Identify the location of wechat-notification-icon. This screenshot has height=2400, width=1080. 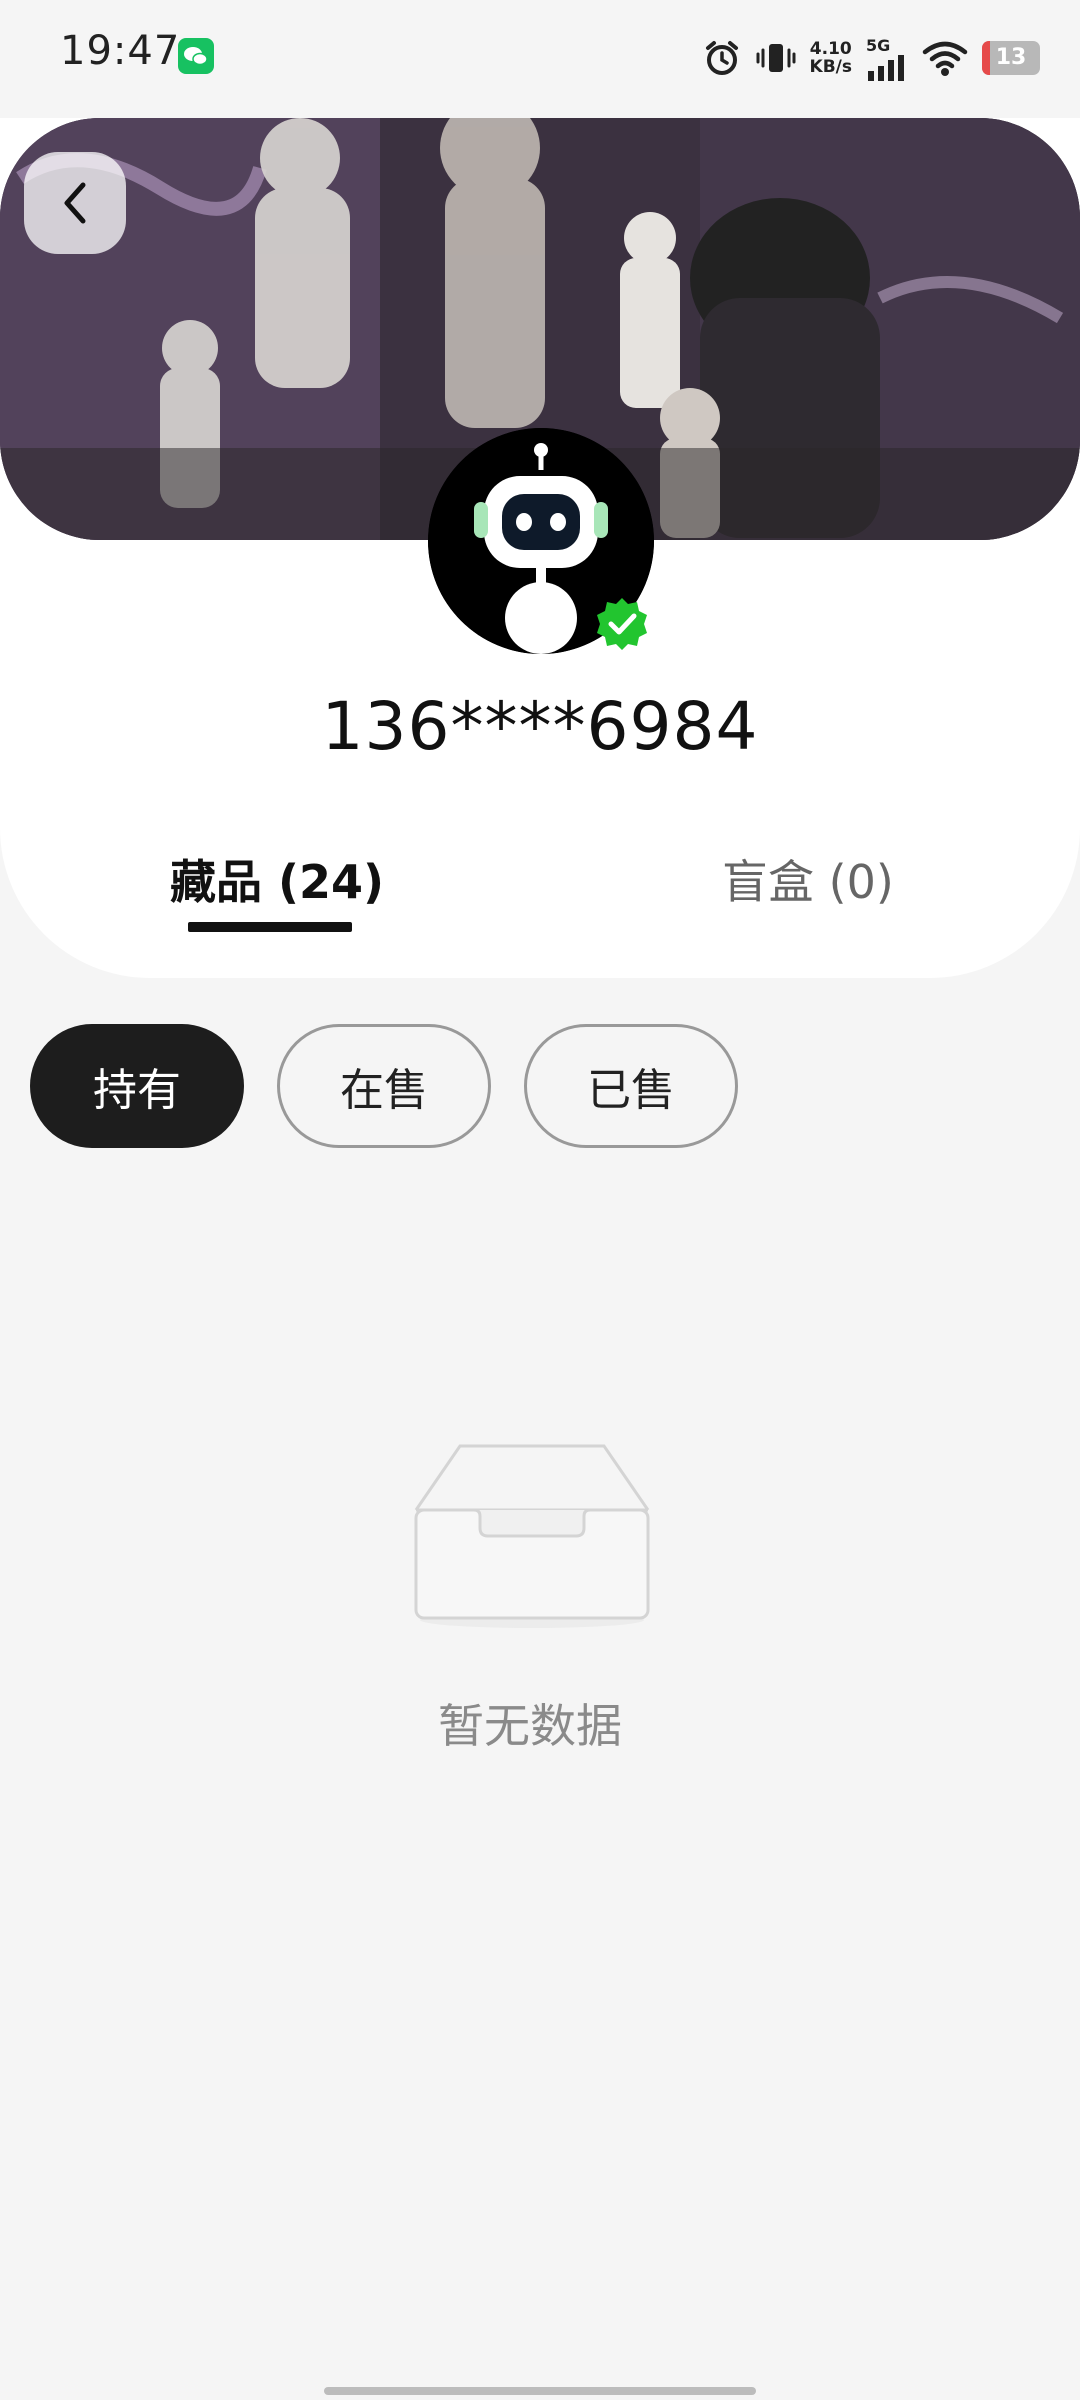
(196, 56).